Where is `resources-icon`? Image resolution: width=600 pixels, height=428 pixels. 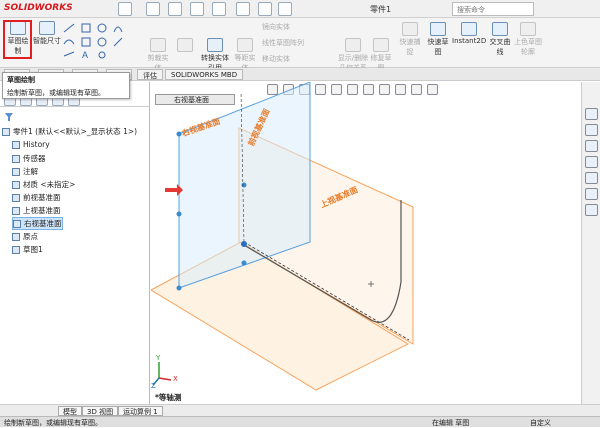 resources-icon is located at coordinates (591, 114).